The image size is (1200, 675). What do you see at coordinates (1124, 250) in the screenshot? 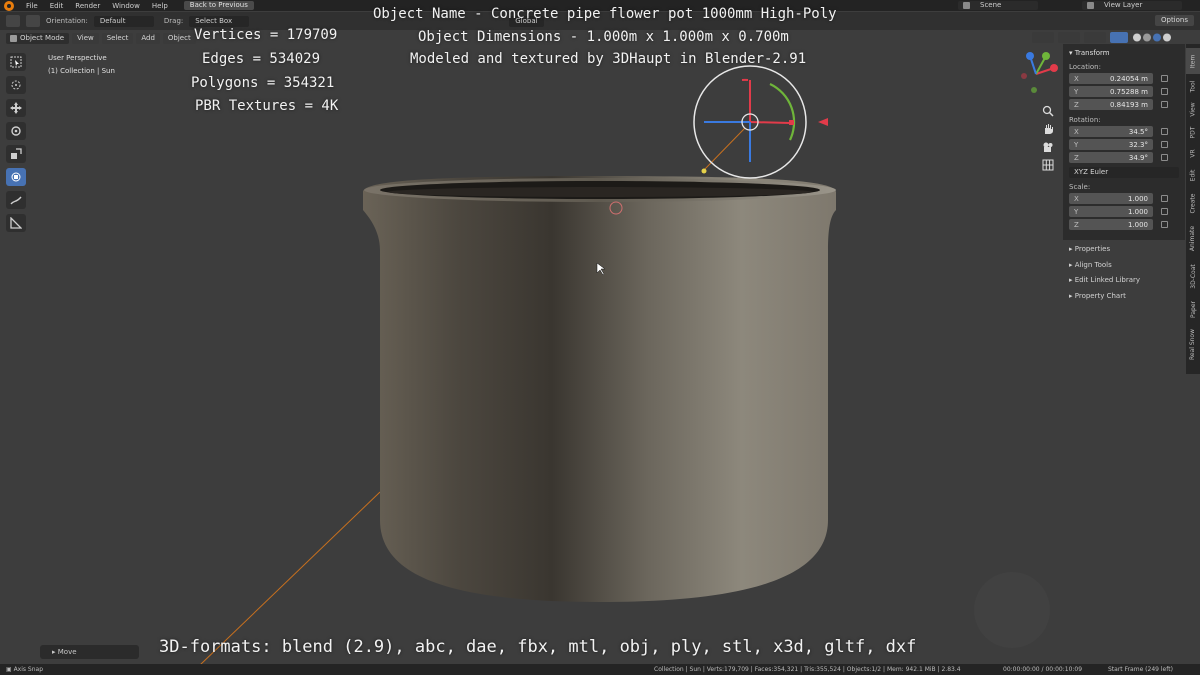
I see `properties-section: ▸ Properties` at bounding box center [1124, 250].